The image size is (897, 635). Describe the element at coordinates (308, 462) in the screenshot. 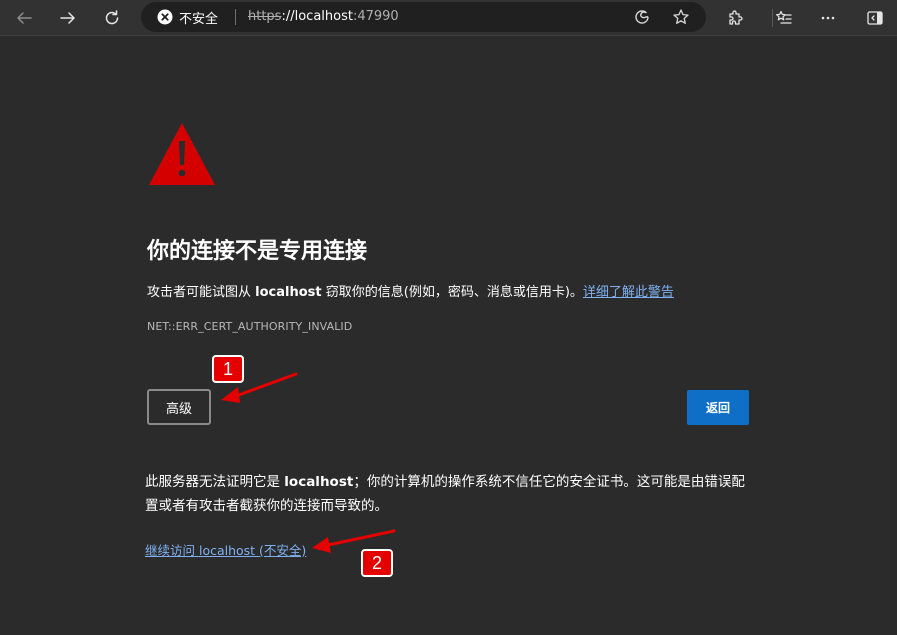

I see `annotation-arrows` at that location.